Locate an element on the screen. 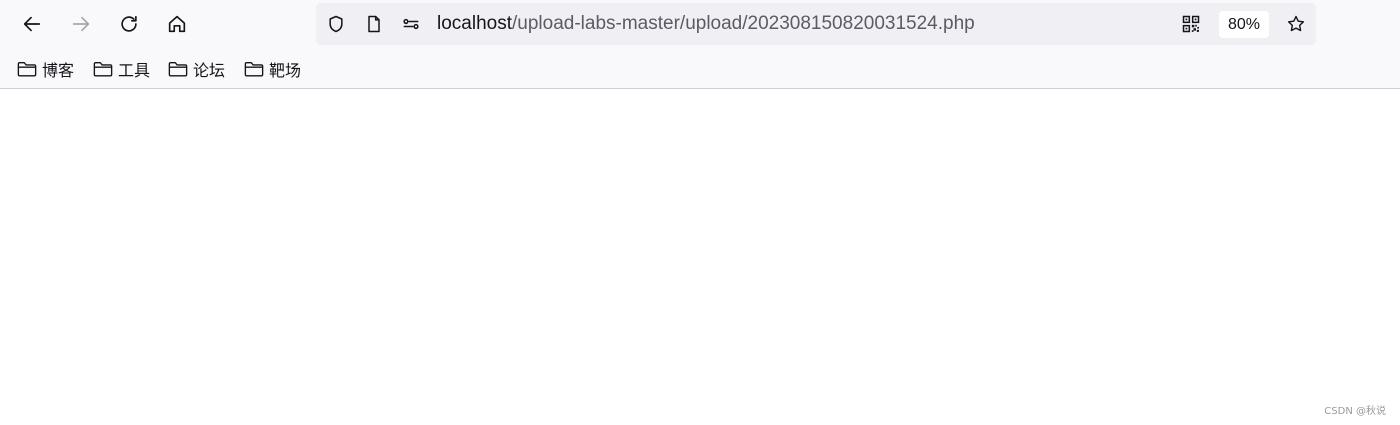 Image resolution: width=1400 pixels, height=425 pixels. site-info-button is located at coordinates (374, 24).